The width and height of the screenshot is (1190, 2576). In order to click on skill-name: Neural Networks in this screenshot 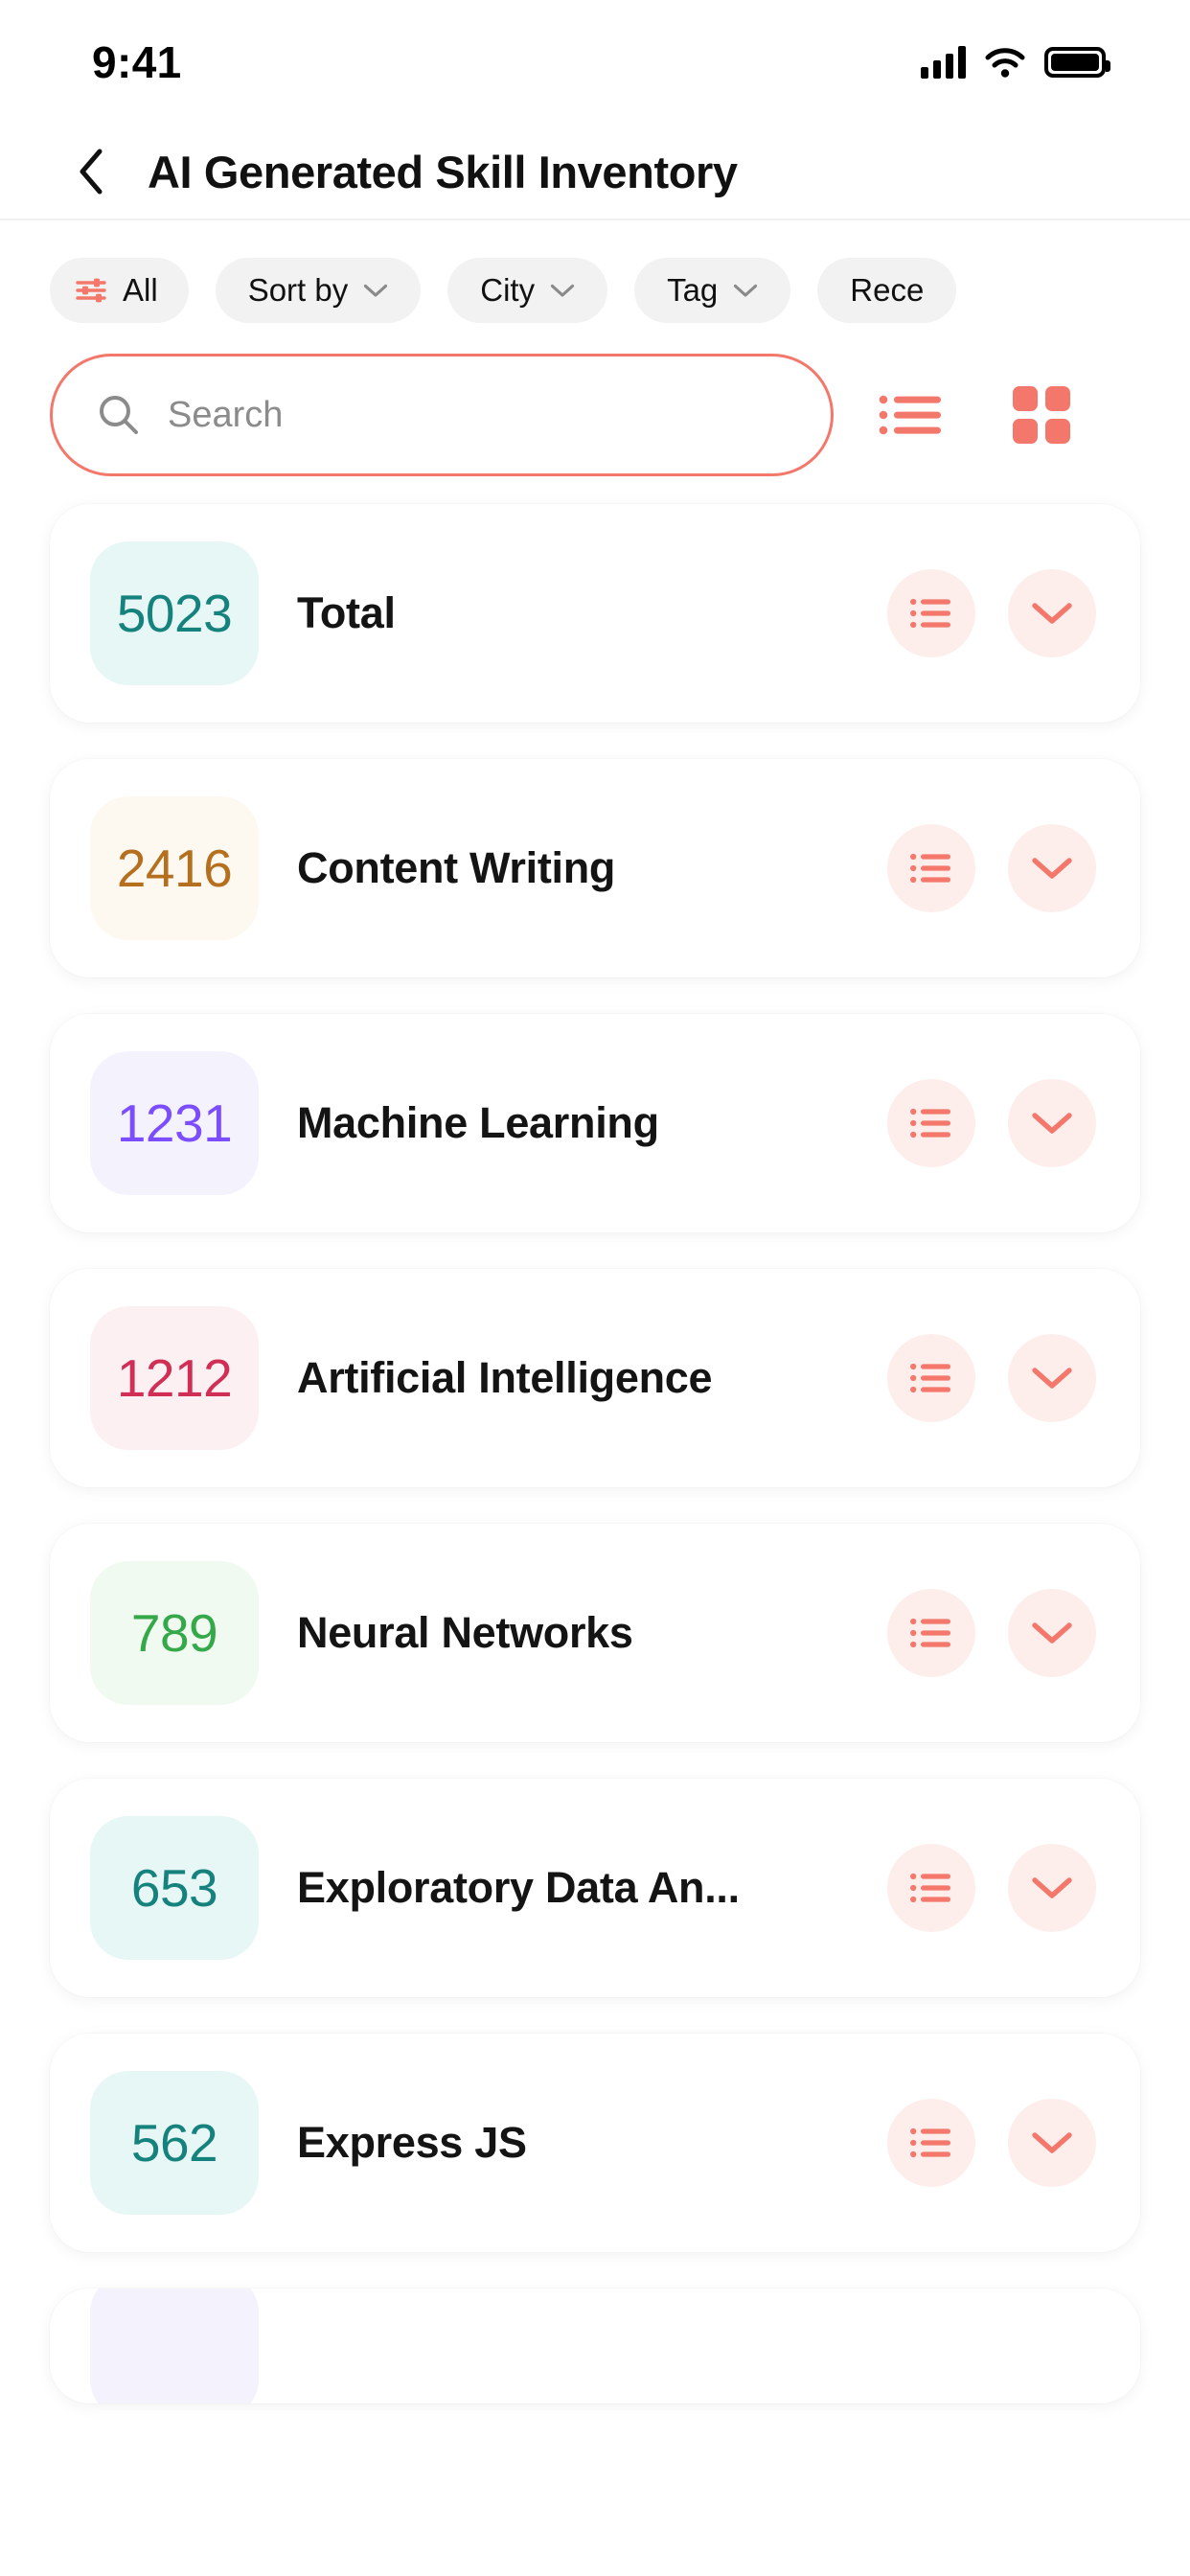, I will do `click(465, 1632)`.